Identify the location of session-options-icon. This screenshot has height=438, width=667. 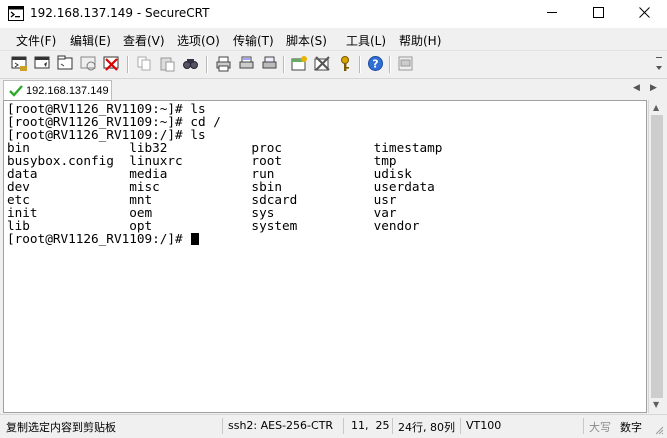
(299, 65).